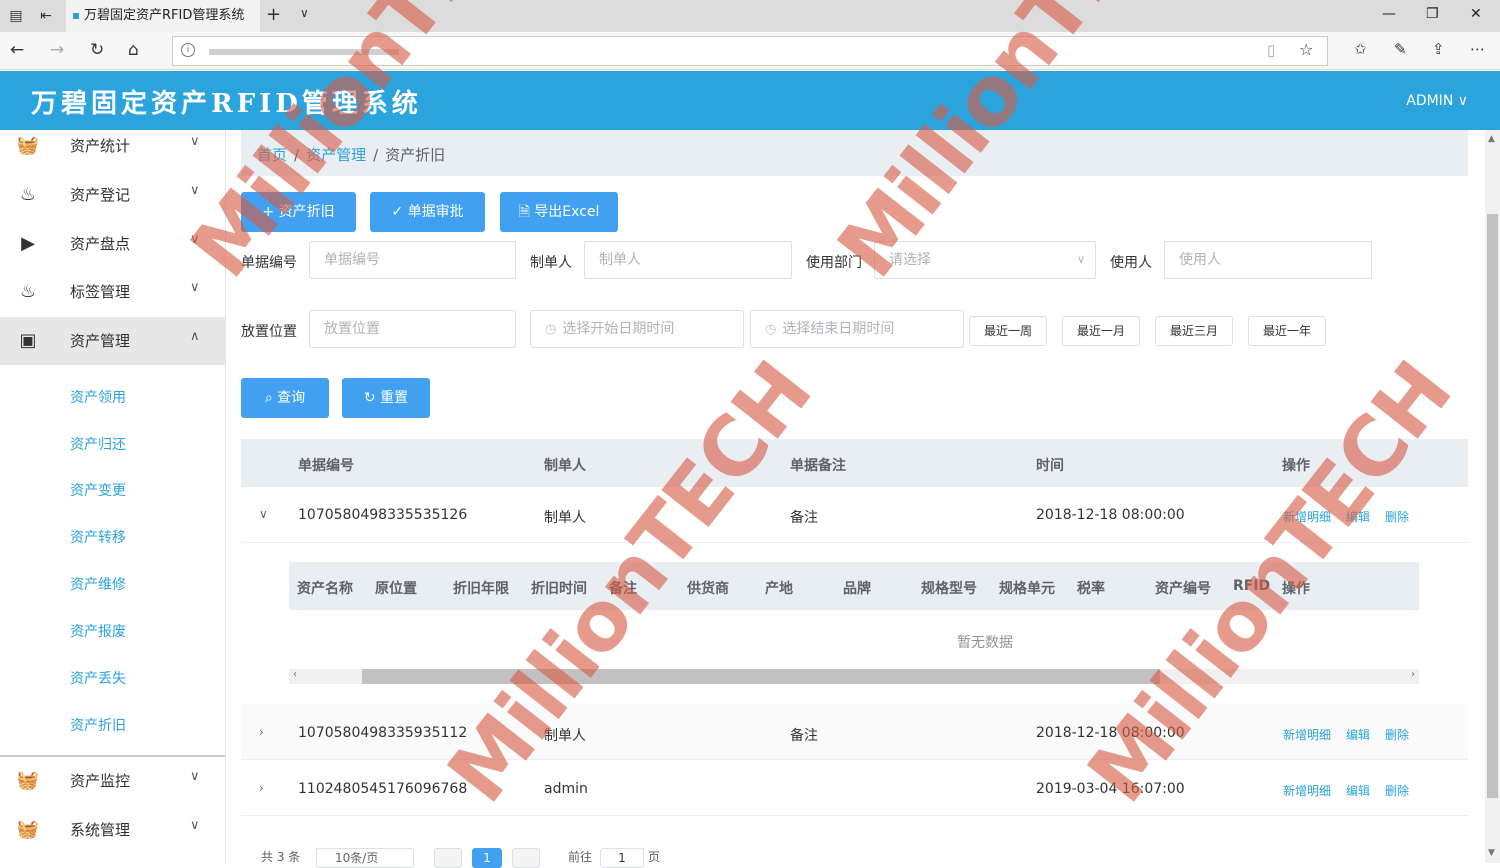 The width and height of the screenshot is (1500, 868). I want to click on new-tab-icon: +, so click(273, 14).